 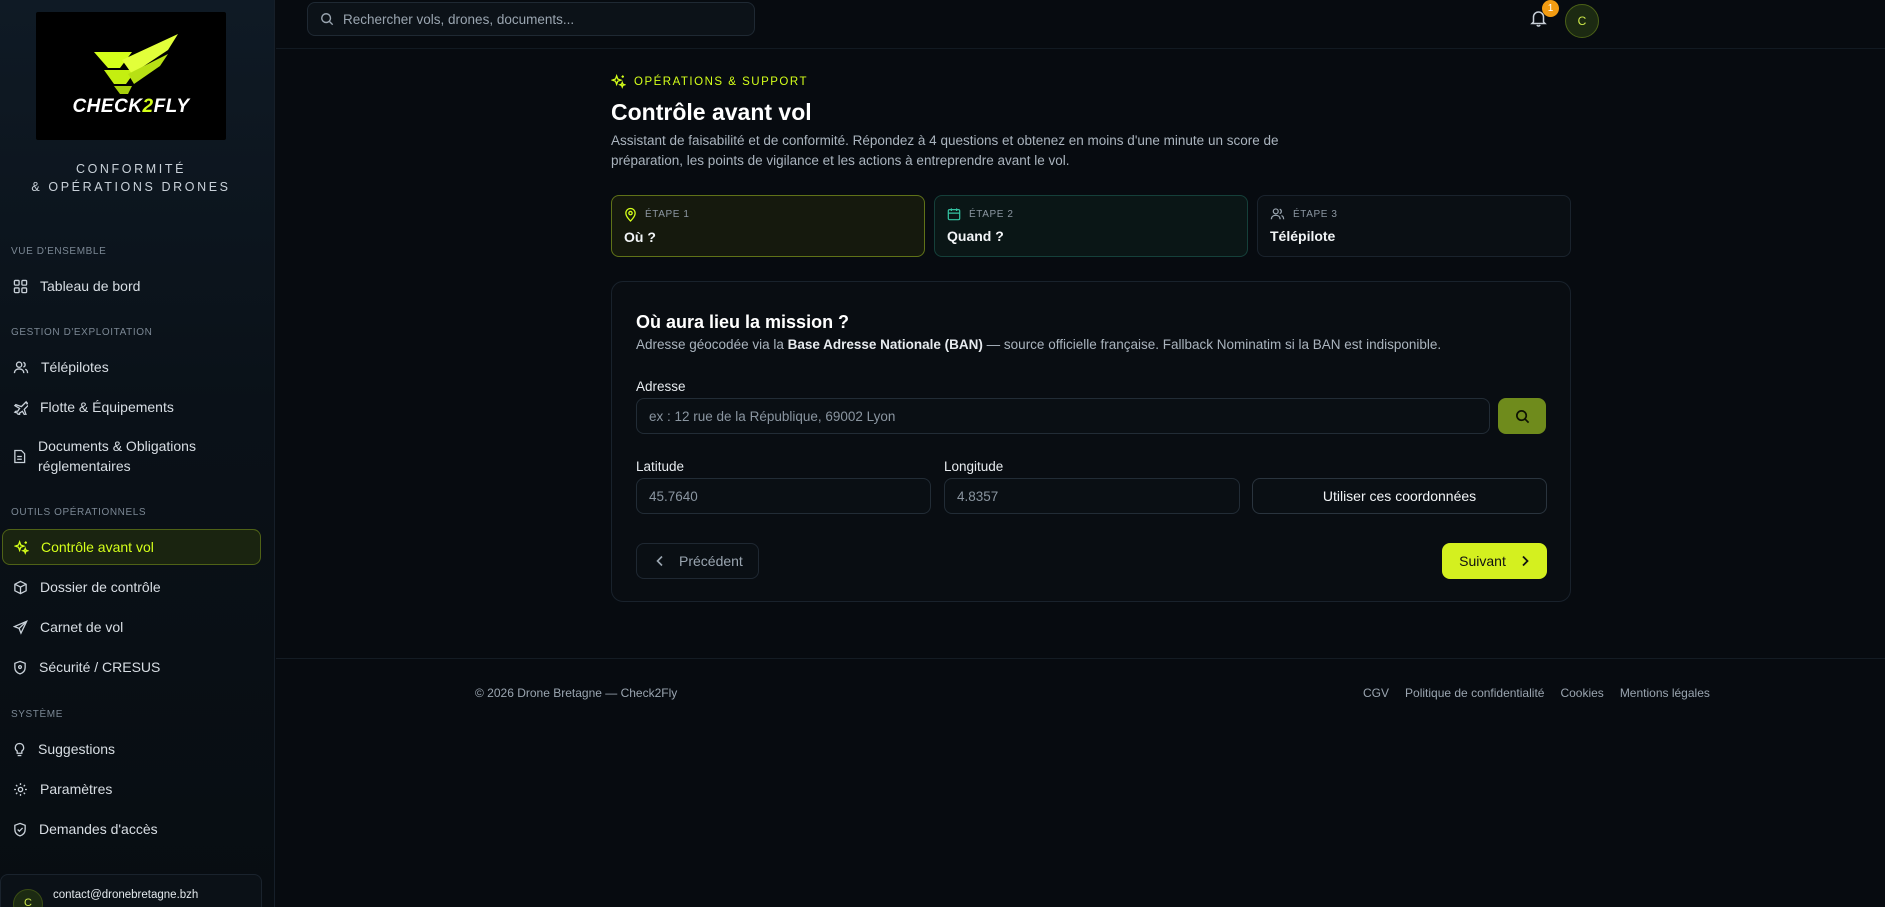 I want to click on step-1-where: ÉTAPE 1 Où ?, so click(x=768, y=226).